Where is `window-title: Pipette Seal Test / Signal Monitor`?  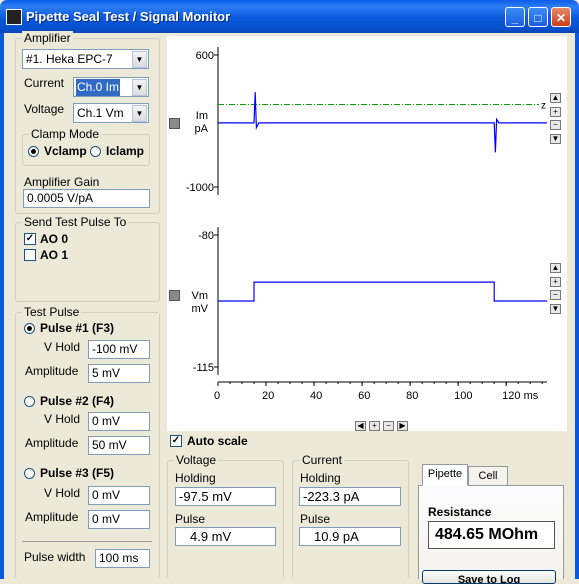
window-title: Pipette Seal Test / Signal Monitor is located at coordinates (128, 16).